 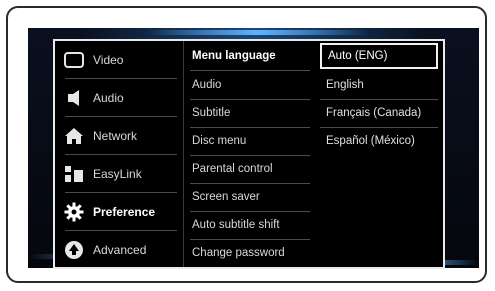 What do you see at coordinates (379, 113) in the screenshot?
I see `value-francais-canada: Français (Canada)` at bounding box center [379, 113].